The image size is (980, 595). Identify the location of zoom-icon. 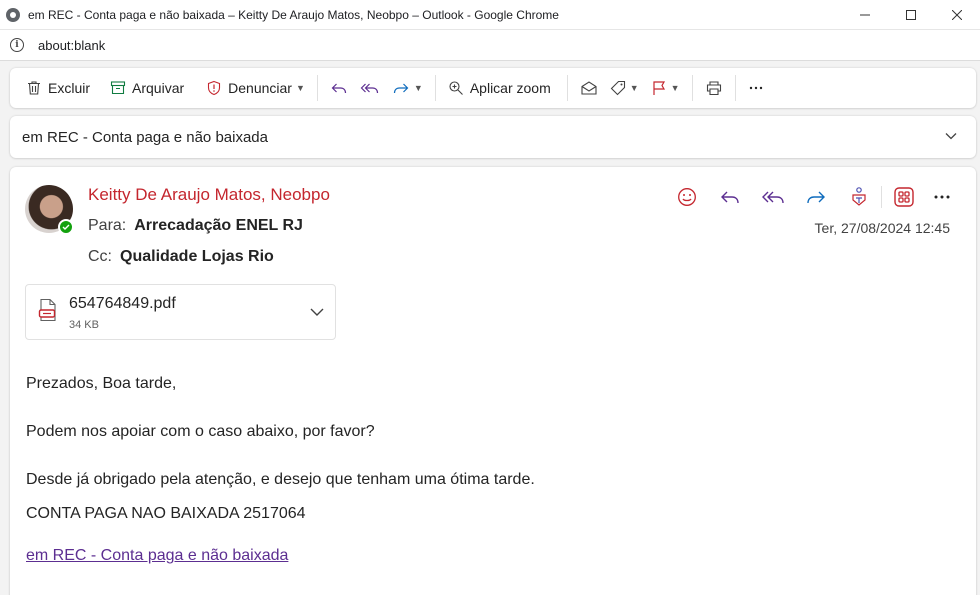
(456, 88).